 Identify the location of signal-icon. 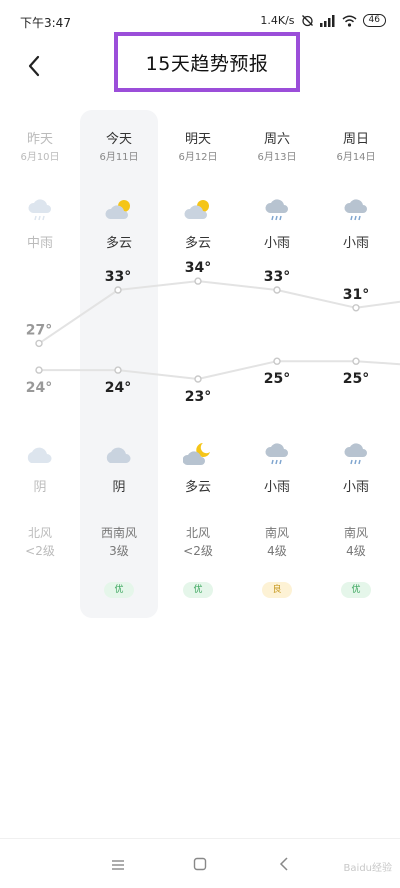
(327, 20).